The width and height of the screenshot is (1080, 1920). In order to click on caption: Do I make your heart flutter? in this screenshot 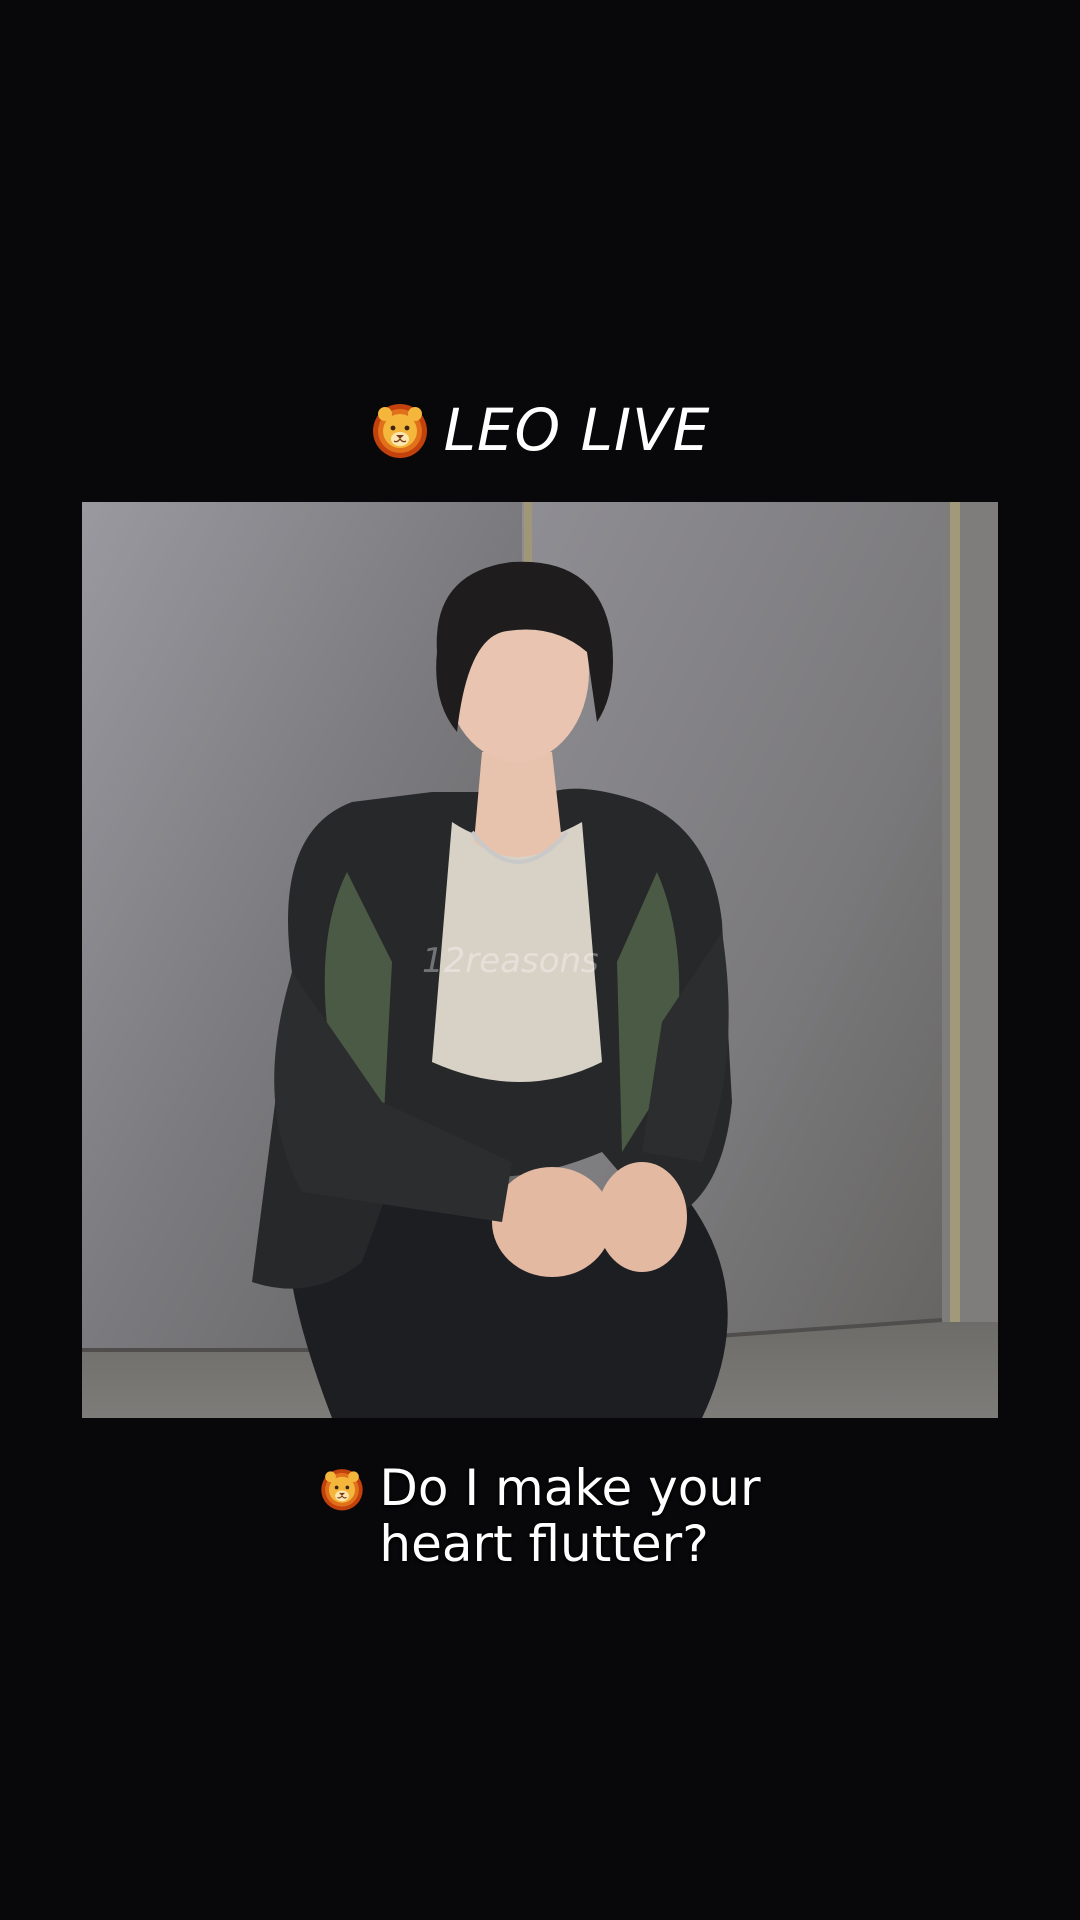, I will do `click(540, 1516)`.